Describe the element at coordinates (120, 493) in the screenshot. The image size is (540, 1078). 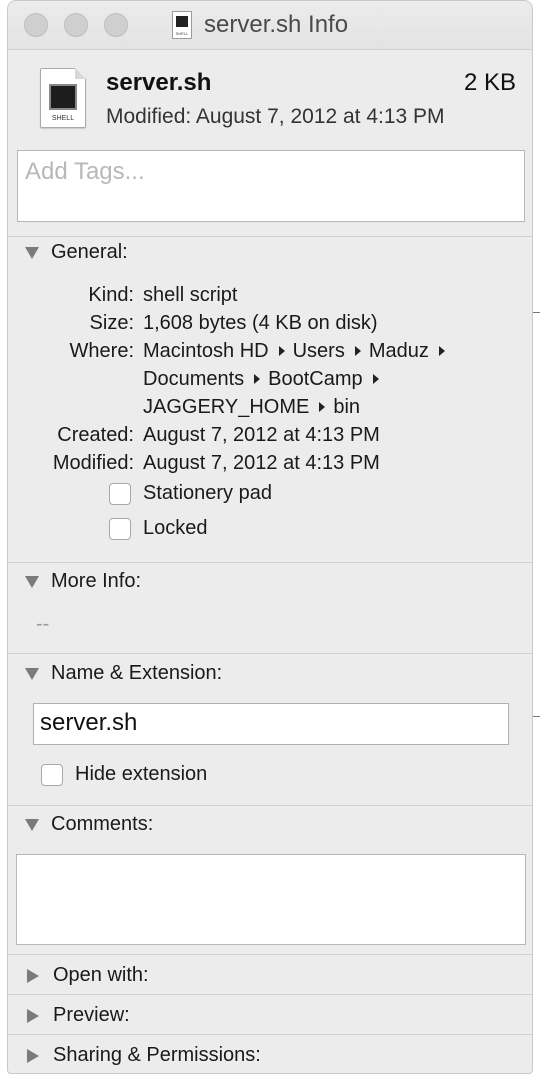
I see `stationery-pad-checkbox` at that location.